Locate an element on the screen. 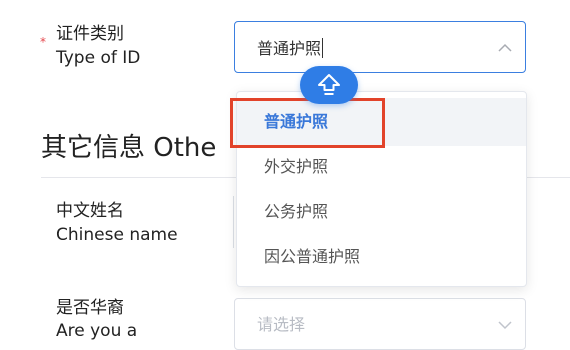 The width and height of the screenshot is (570, 350). text-cursor is located at coordinates (323, 48).